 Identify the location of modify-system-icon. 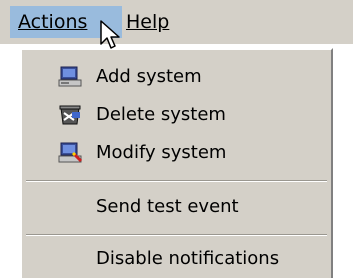
(70, 152).